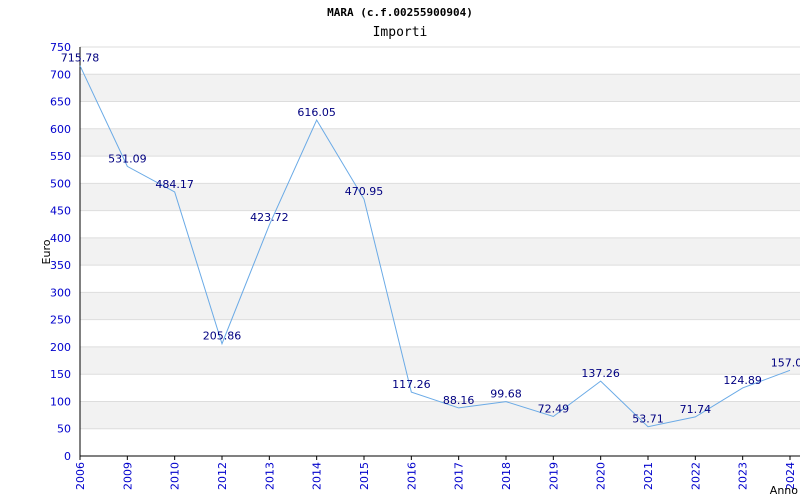  I want to click on data-label: 470.95, so click(364, 191).